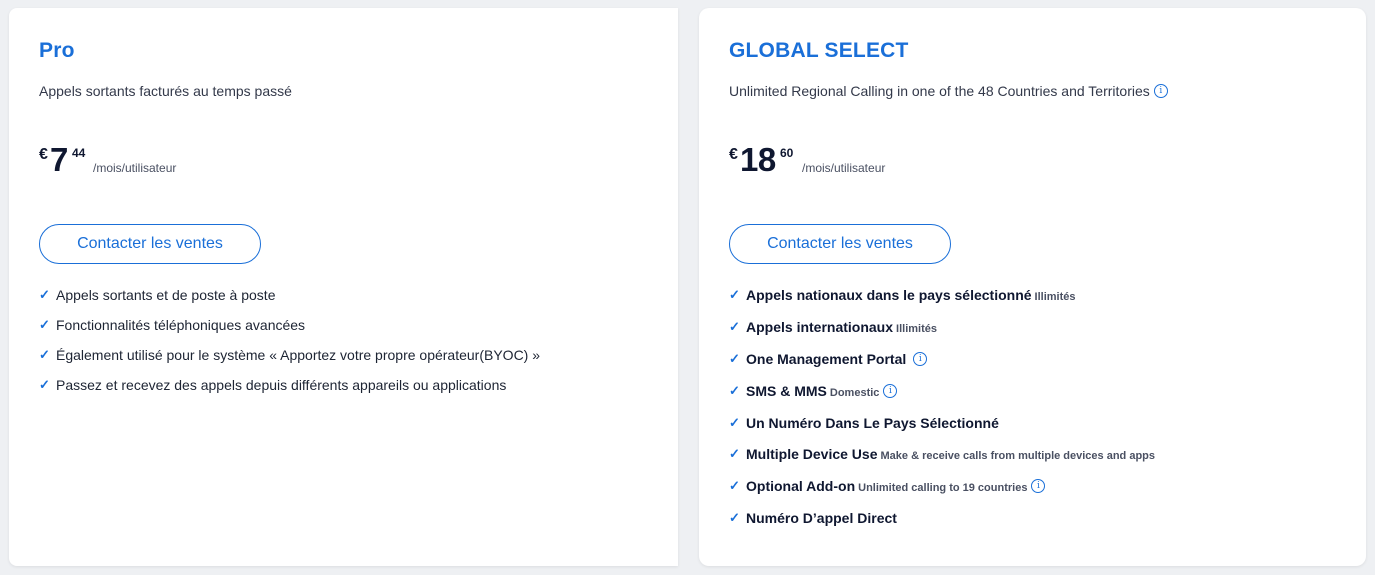 This screenshot has width=1375, height=575. I want to click on feature-item: ✓ Un Numéro Dans Le Pays Sélectionné, so click(942, 429).